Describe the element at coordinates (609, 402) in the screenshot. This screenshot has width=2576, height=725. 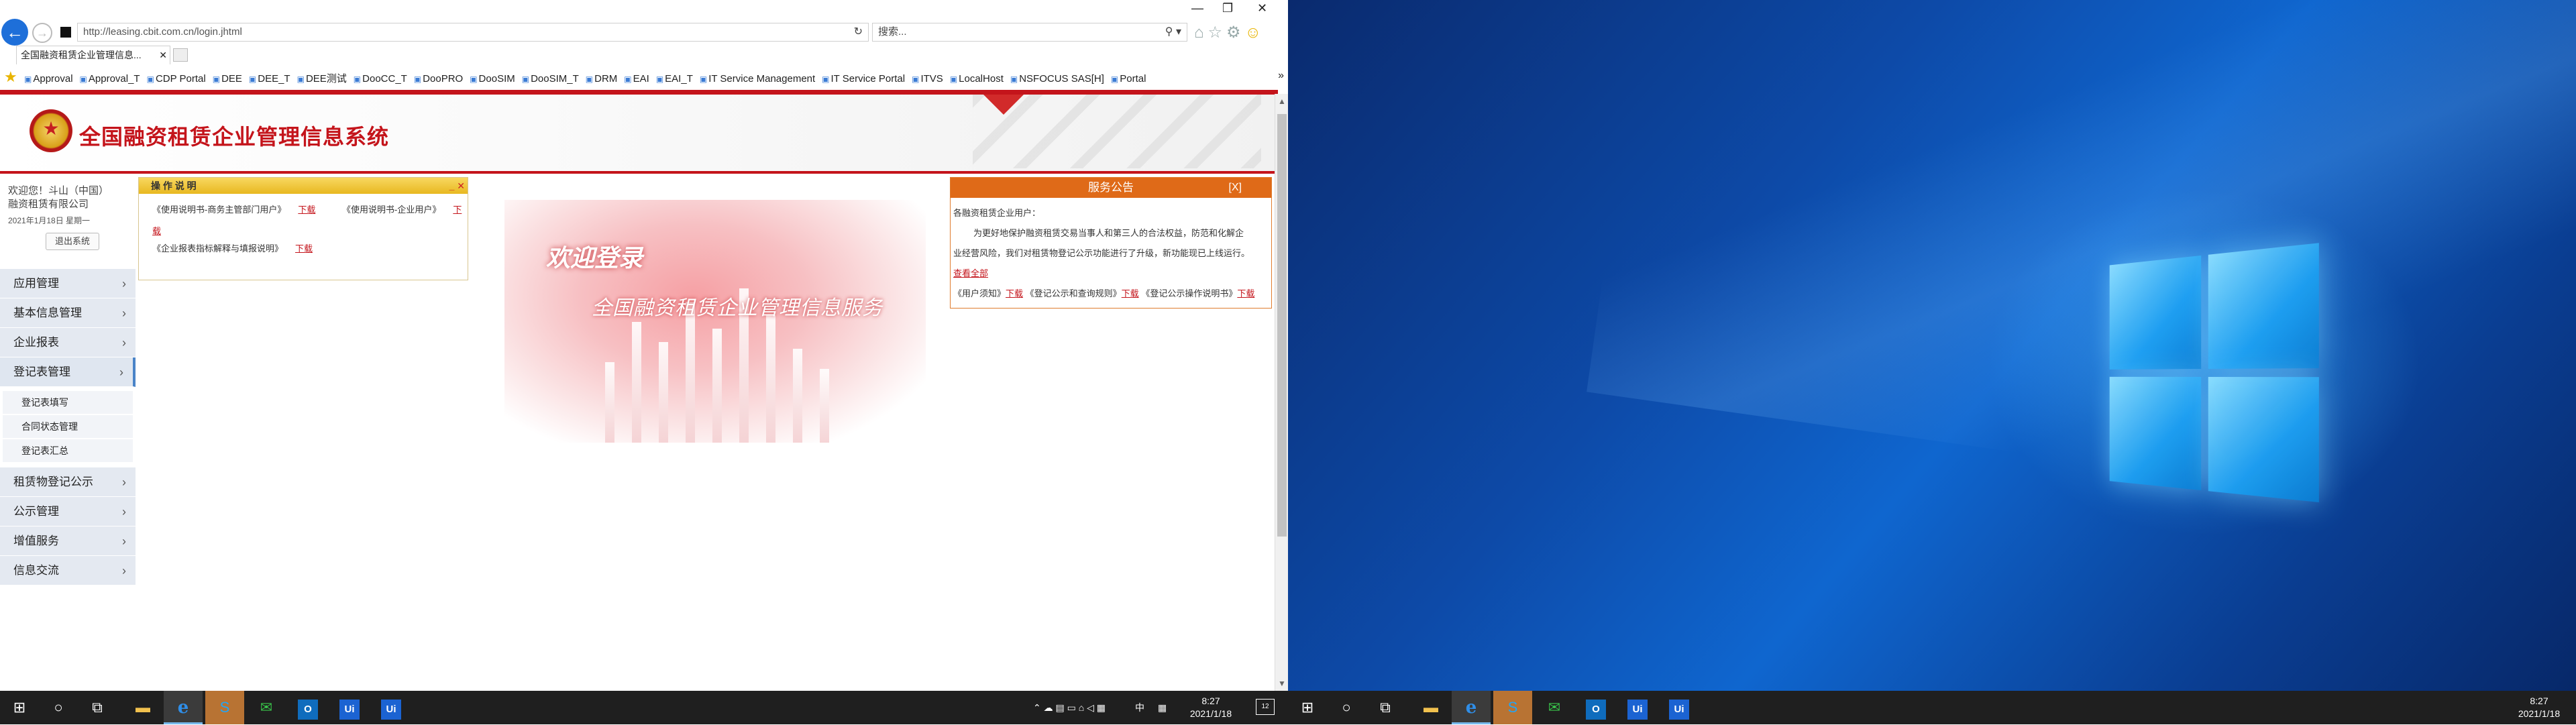
I see `building-shape` at that location.